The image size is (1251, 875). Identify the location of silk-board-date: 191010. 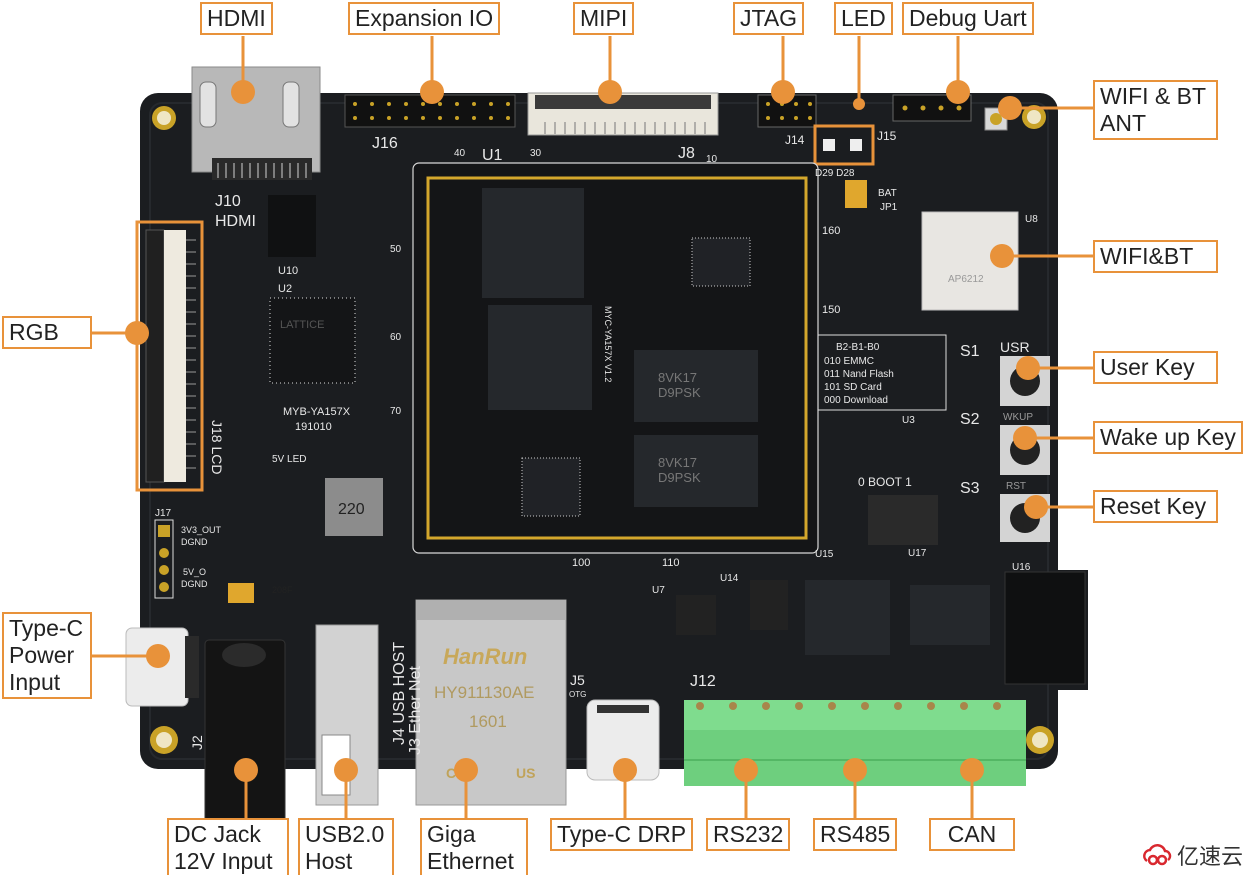
(313, 427).